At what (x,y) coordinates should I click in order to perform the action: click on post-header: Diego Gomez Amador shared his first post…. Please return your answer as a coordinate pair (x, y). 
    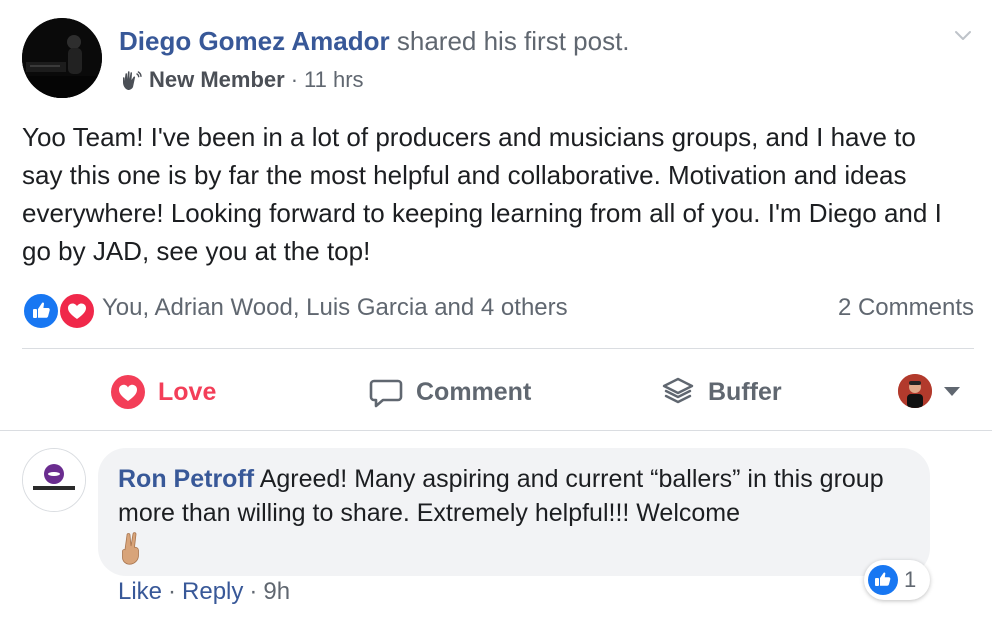
    Looking at the image, I should click on (374, 41).